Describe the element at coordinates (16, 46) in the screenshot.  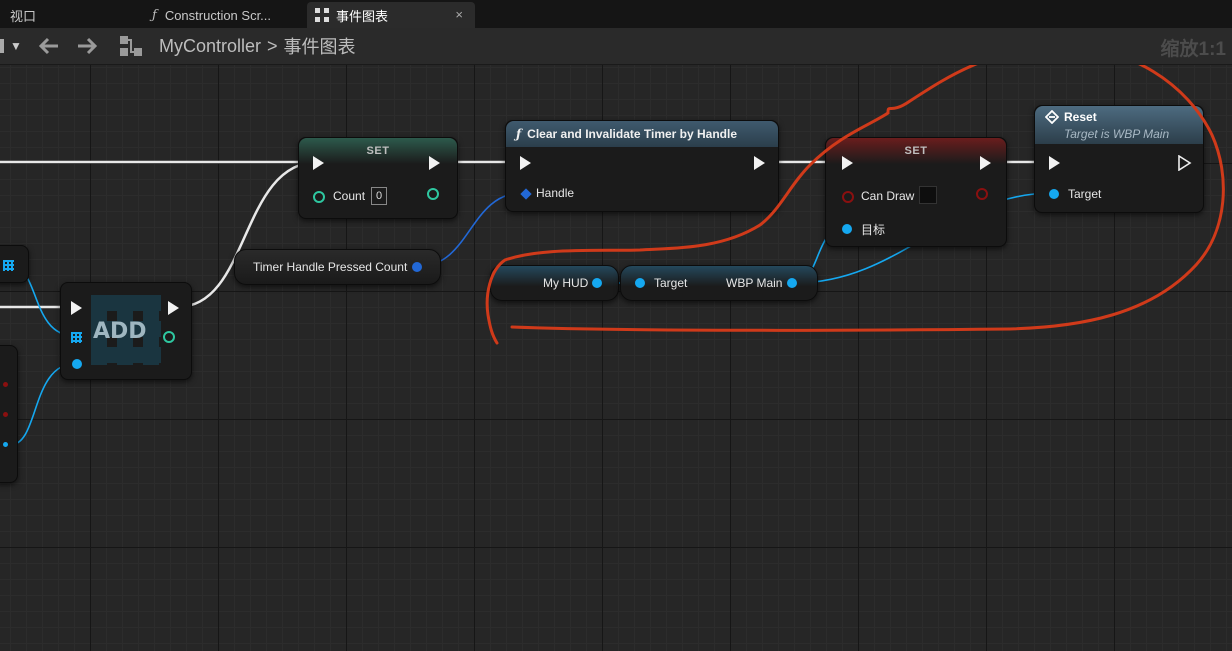
I see `chevron-down-icon: ▼` at that location.